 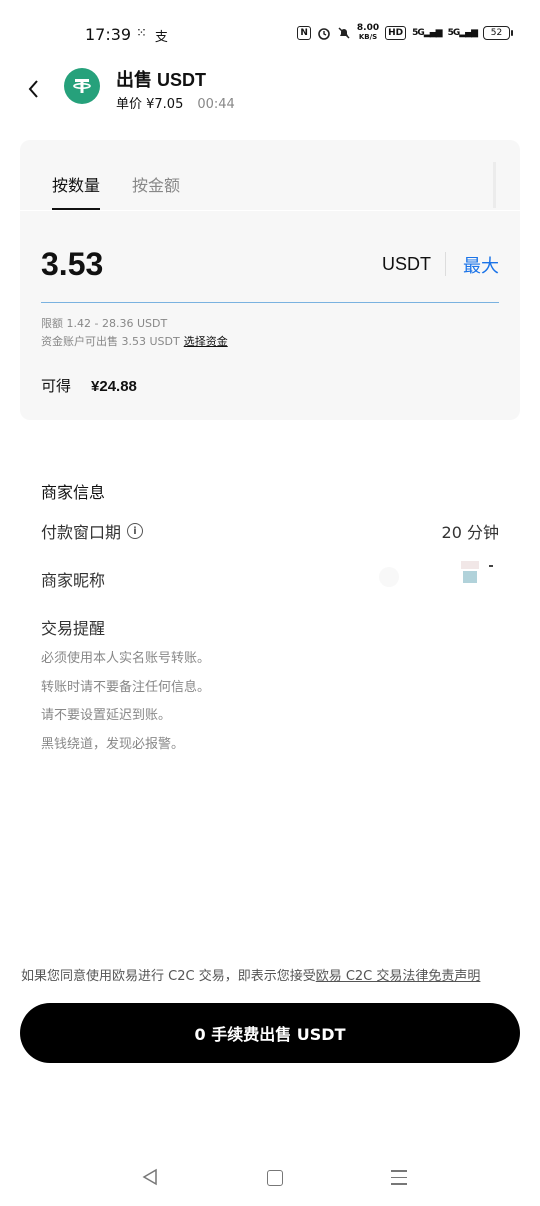 What do you see at coordinates (398, 976) in the screenshot?
I see `disclaimer-link: 欧易 C2C 交易法律免责声明` at bounding box center [398, 976].